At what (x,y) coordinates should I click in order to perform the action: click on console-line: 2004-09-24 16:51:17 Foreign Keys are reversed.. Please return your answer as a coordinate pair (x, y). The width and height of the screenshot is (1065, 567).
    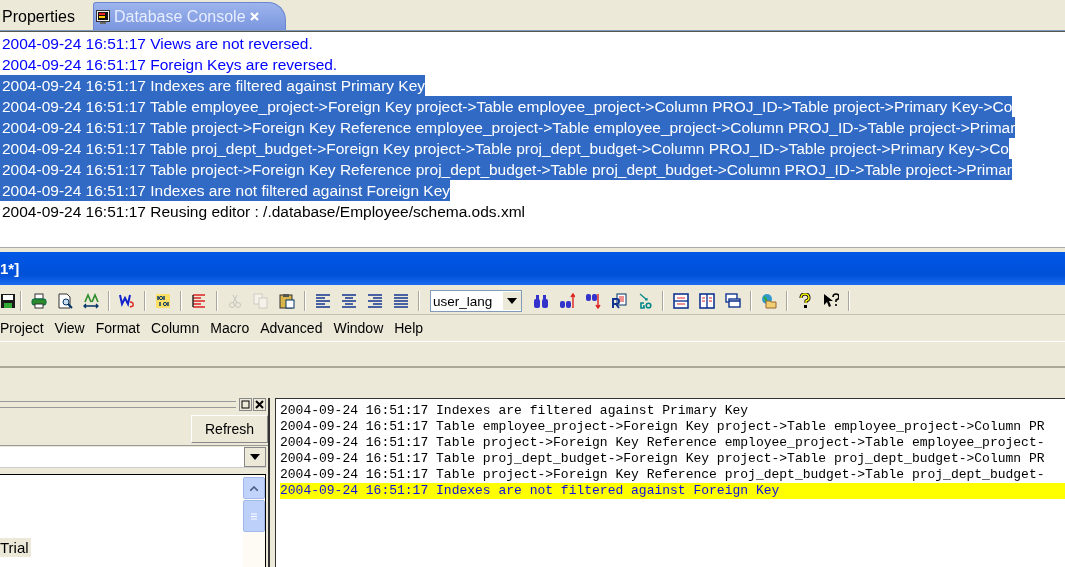
    Looking at the image, I should click on (169, 65).